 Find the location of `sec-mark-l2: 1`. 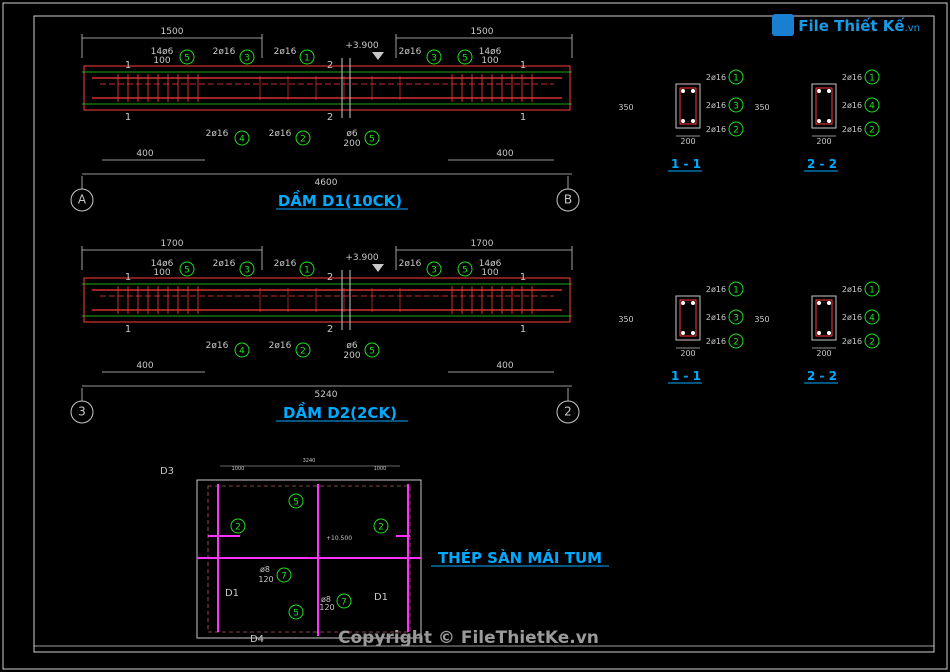

sec-mark-l2: 1 is located at coordinates (128, 117).